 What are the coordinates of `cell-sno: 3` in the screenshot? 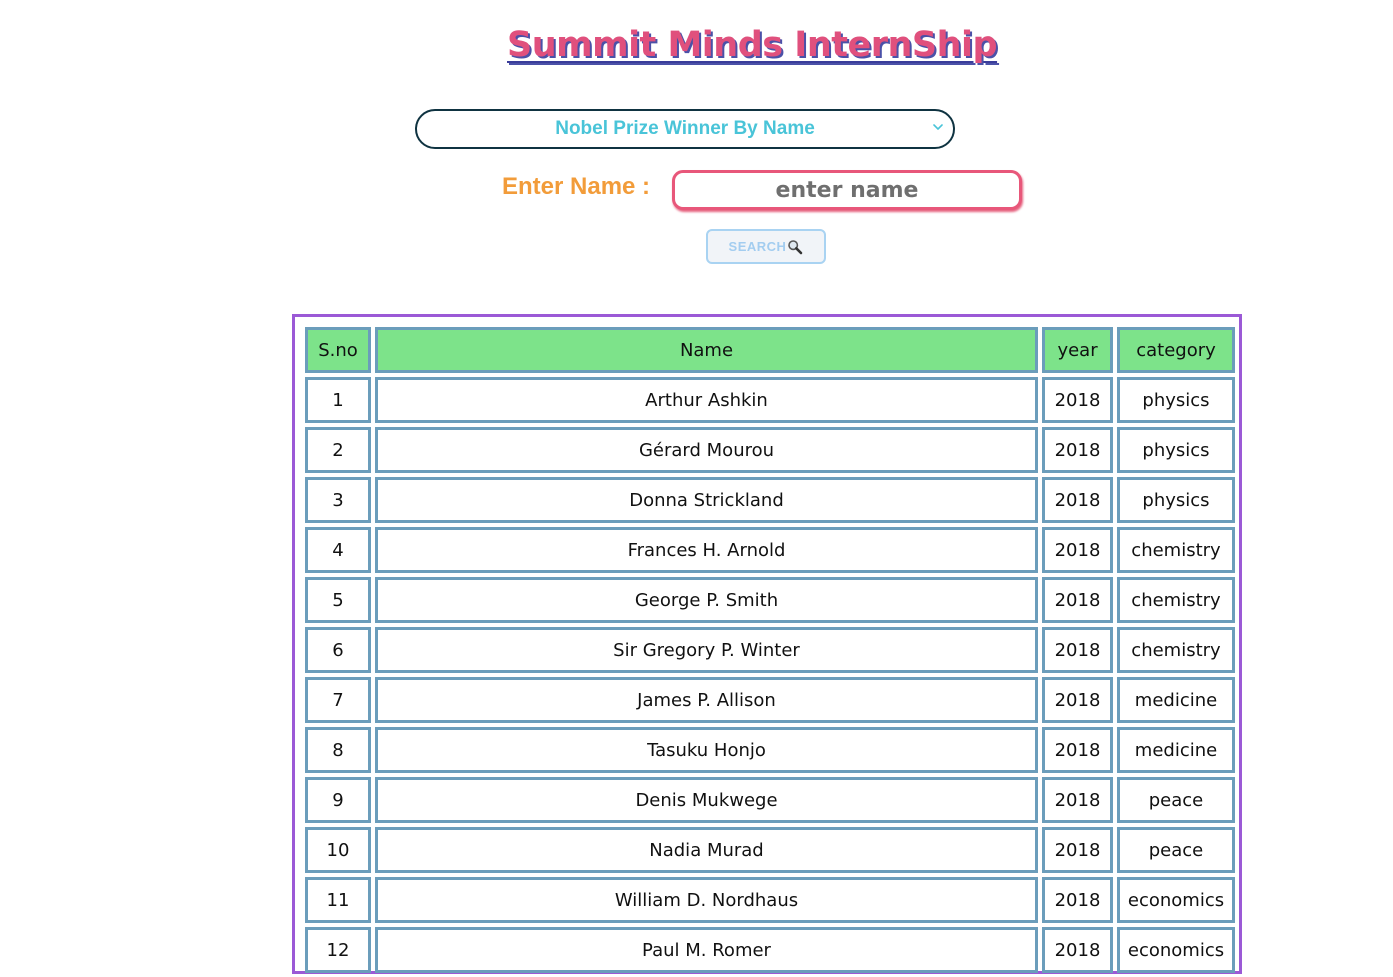 It's located at (338, 500).